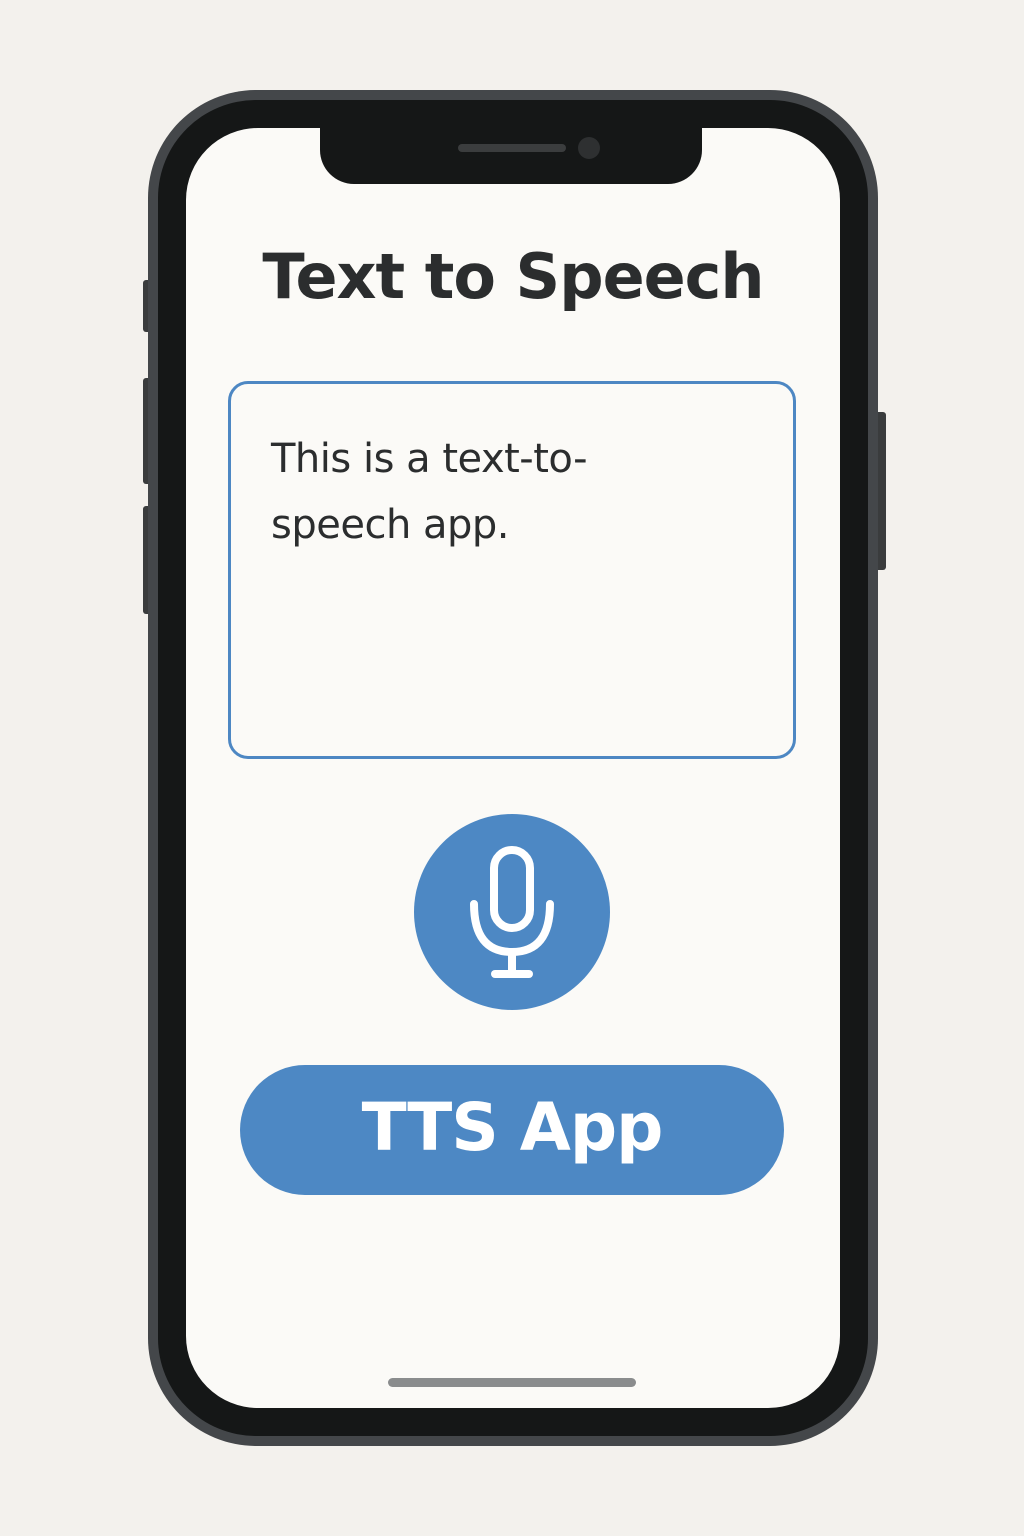  I want to click on mic-button, so click(512, 912).